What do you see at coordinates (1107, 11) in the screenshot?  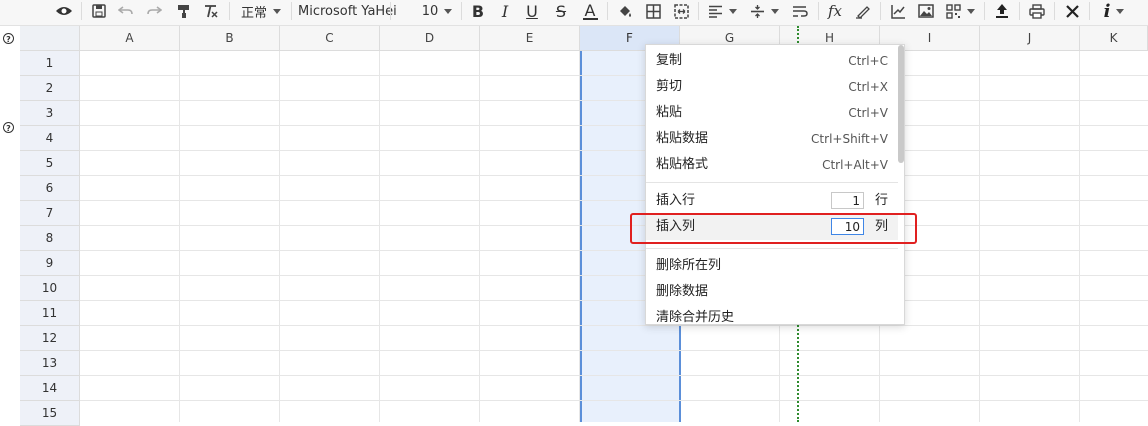 I see `info-icon: i` at bounding box center [1107, 11].